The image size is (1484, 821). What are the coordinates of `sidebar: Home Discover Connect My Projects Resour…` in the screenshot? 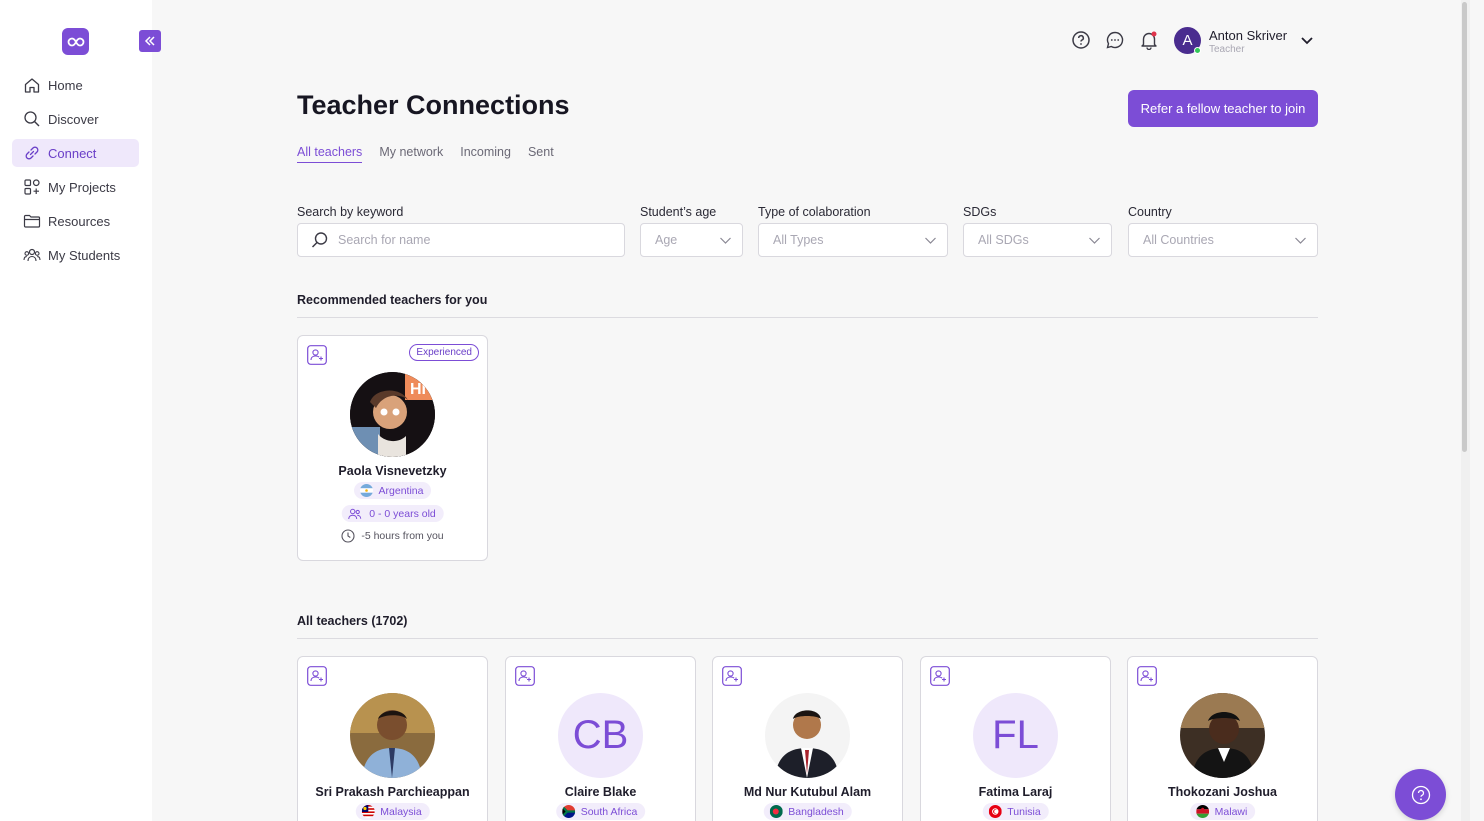 It's located at (76, 410).